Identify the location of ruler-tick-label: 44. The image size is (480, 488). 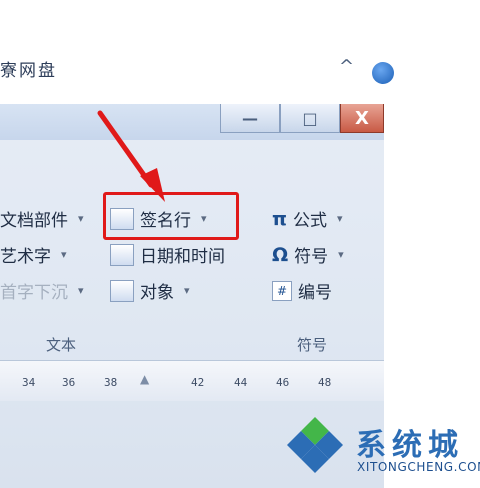
(241, 382).